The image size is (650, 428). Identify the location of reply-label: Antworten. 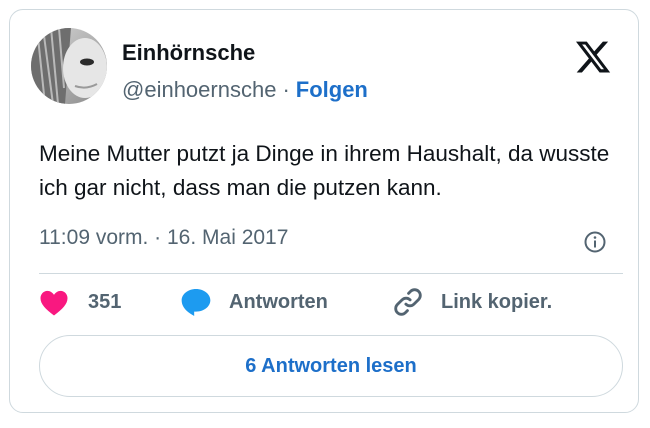
(278, 301).